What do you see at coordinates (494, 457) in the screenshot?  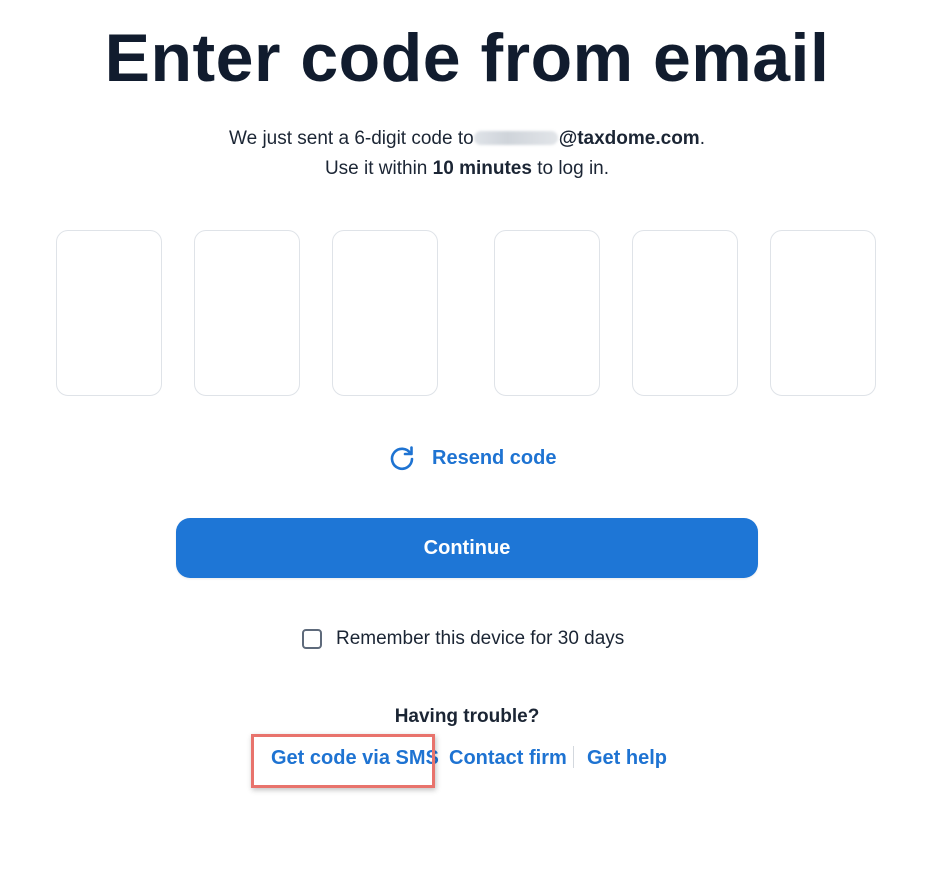 I see `resend-code-label: Resend code` at bounding box center [494, 457].